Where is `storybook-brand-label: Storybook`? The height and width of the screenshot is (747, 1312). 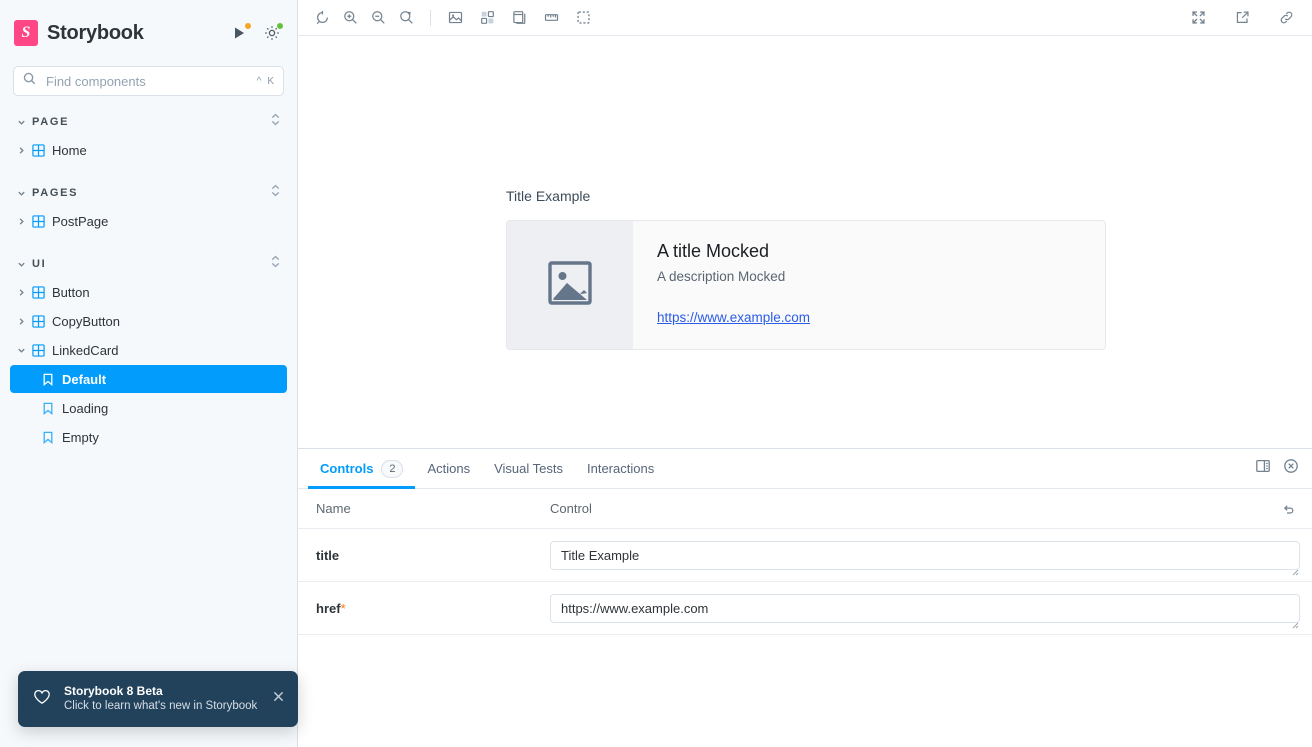
storybook-brand-label: Storybook is located at coordinates (95, 32).